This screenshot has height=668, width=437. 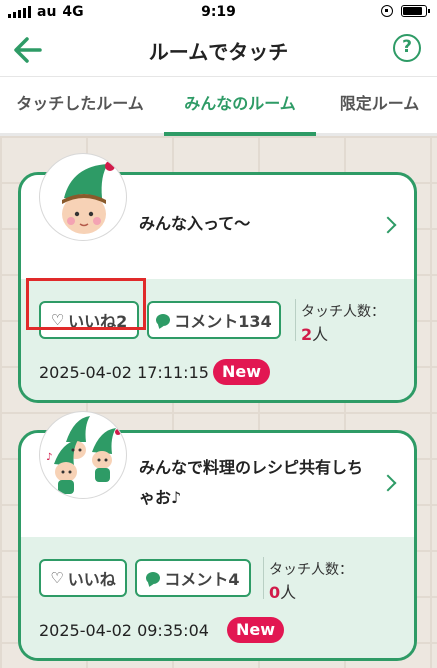 What do you see at coordinates (124, 372) in the screenshot?
I see `room-timestamp: 2025-04-02 17:11:15` at bounding box center [124, 372].